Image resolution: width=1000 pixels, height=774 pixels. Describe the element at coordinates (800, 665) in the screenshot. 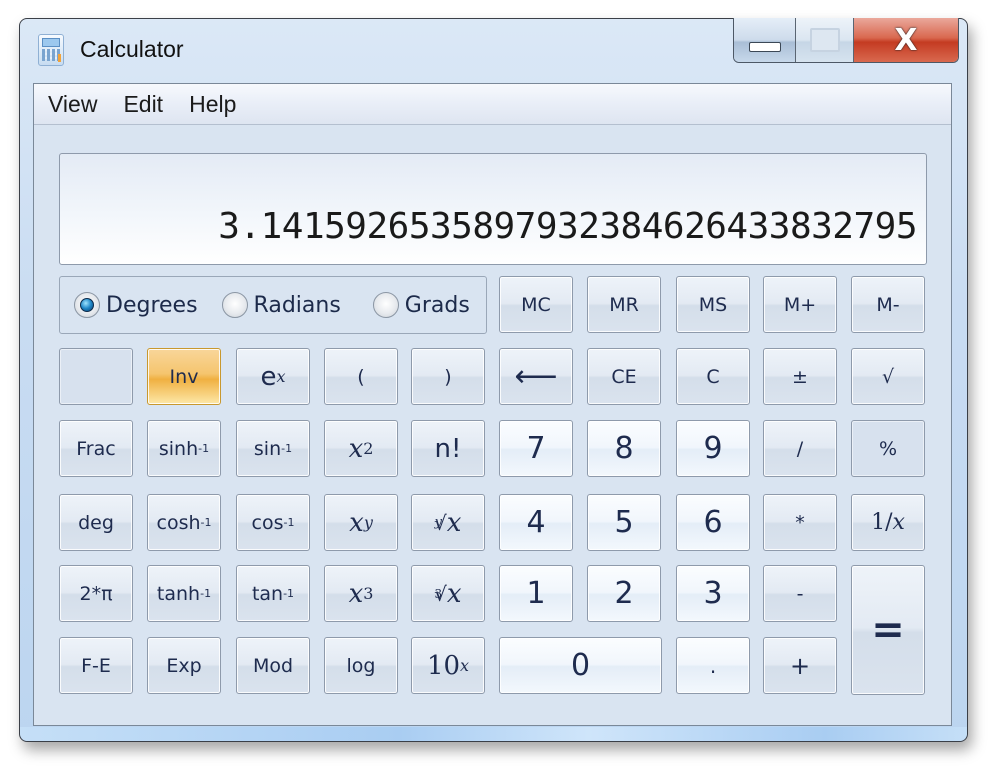

I see `plus-button: +` at that location.